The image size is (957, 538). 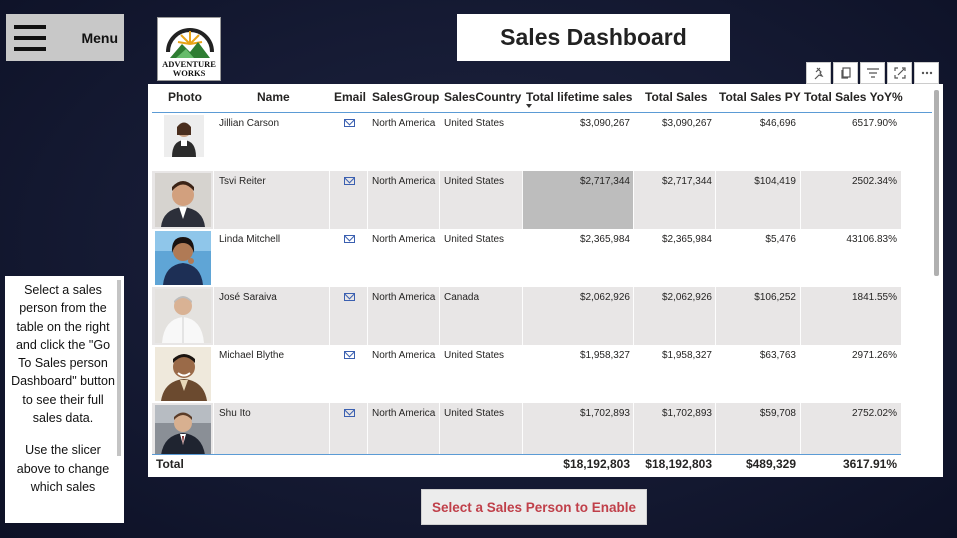 I want to click on copy-icon, so click(x=845, y=73).